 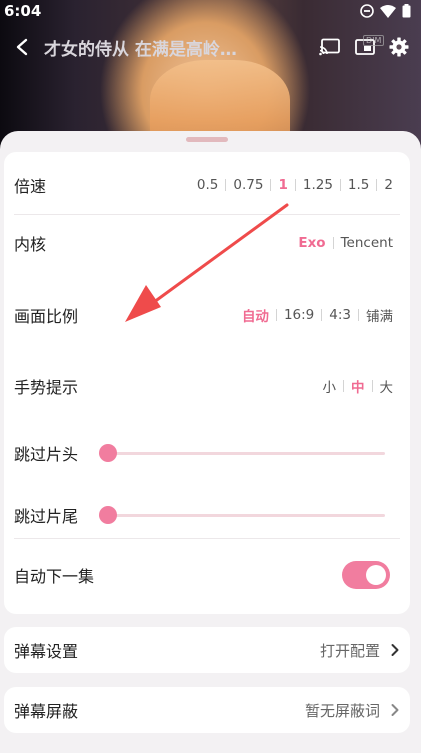 What do you see at coordinates (379, 315) in the screenshot?
I see `aspect-option-fill: 铺满` at bounding box center [379, 315].